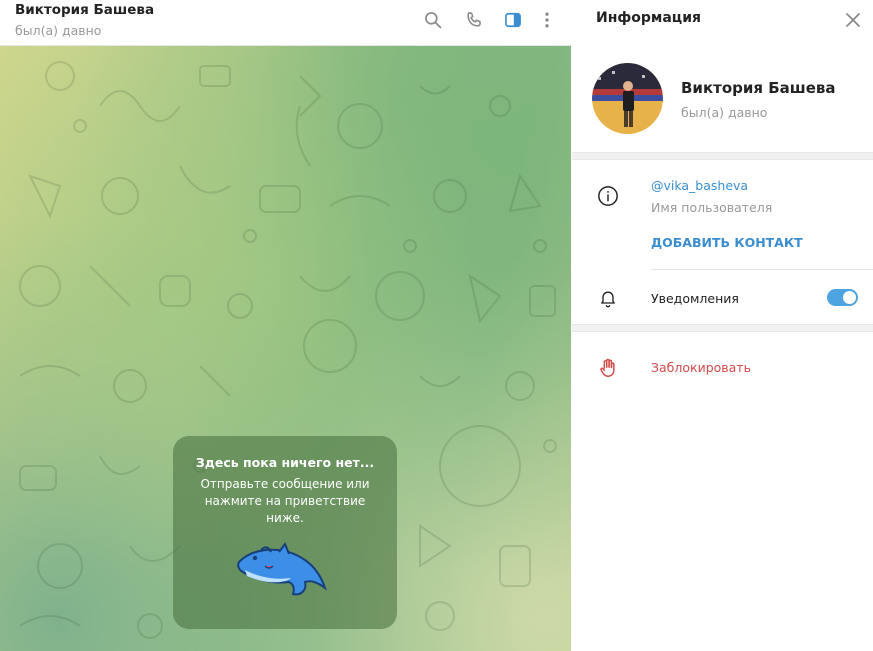  I want to click on phone-icon, so click(474, 20).